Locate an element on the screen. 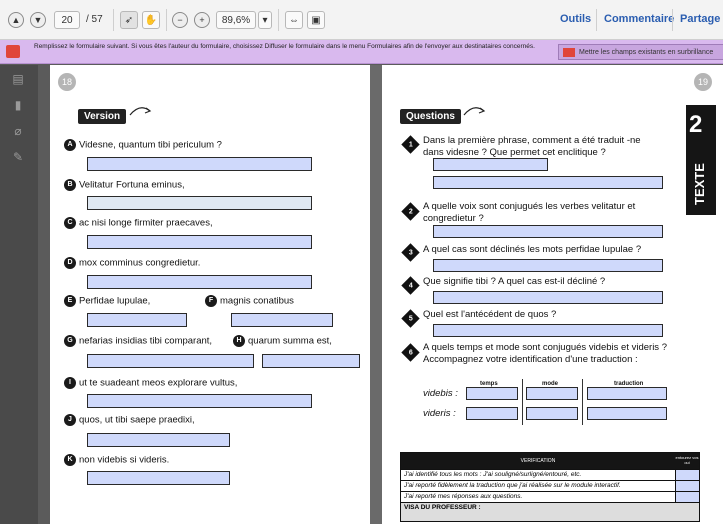 The width and height of the screenshot is (723, 524). answer-field-g is located at coordinates (170, 361).